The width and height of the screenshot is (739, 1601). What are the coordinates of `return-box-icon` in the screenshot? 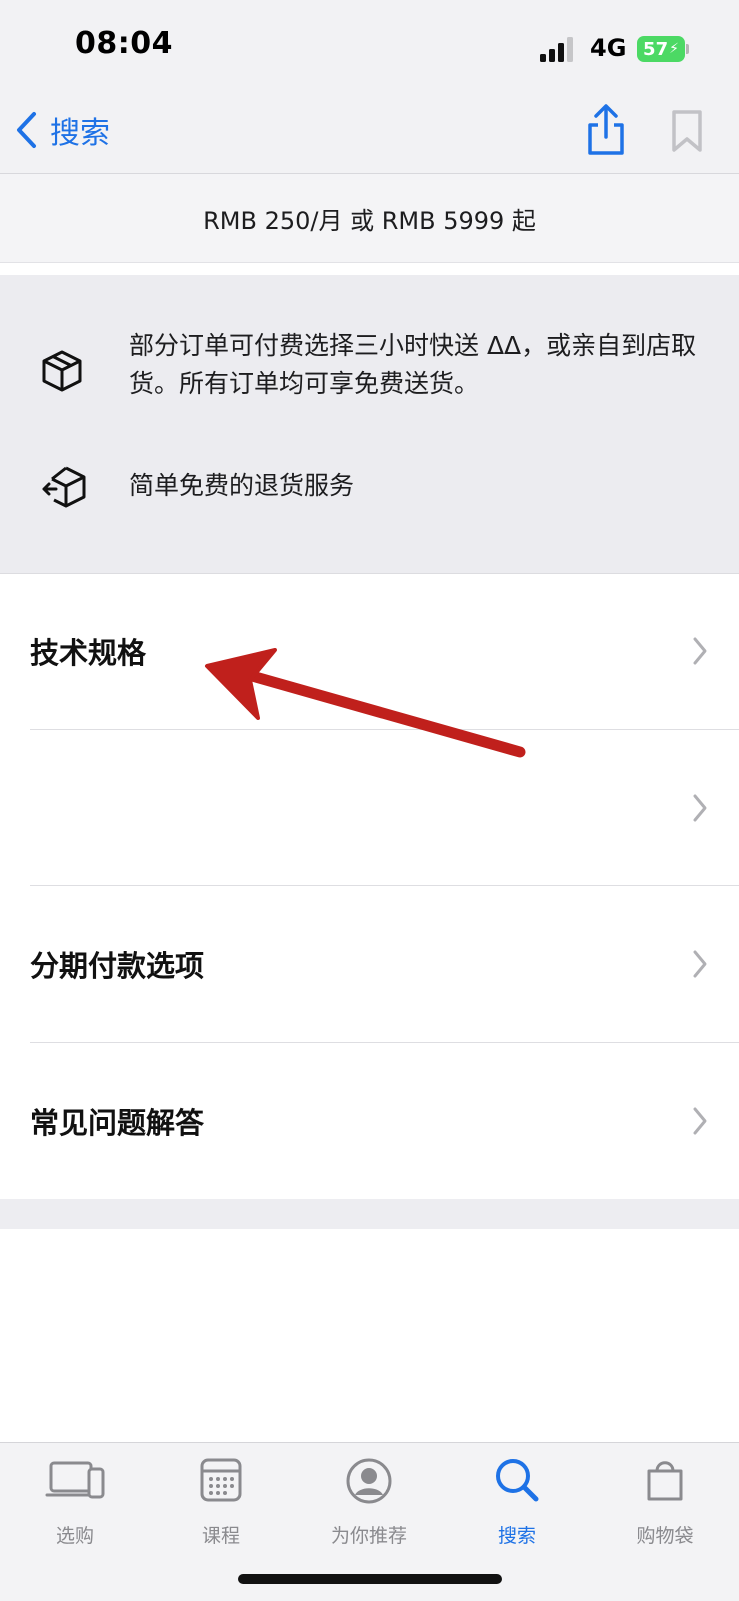 It's located at (64, 487).